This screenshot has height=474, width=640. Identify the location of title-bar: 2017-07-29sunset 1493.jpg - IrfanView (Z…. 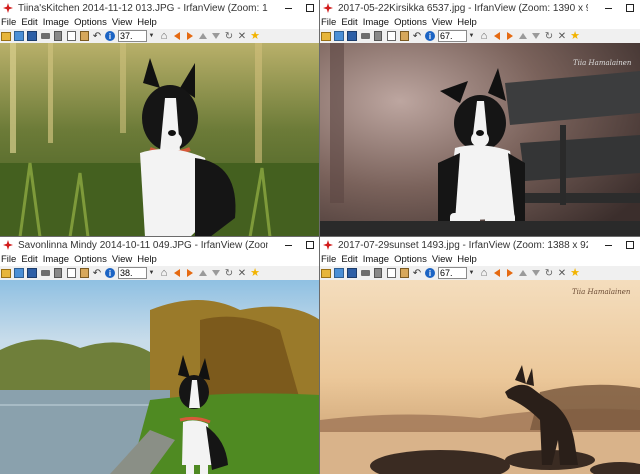
(480, 245).